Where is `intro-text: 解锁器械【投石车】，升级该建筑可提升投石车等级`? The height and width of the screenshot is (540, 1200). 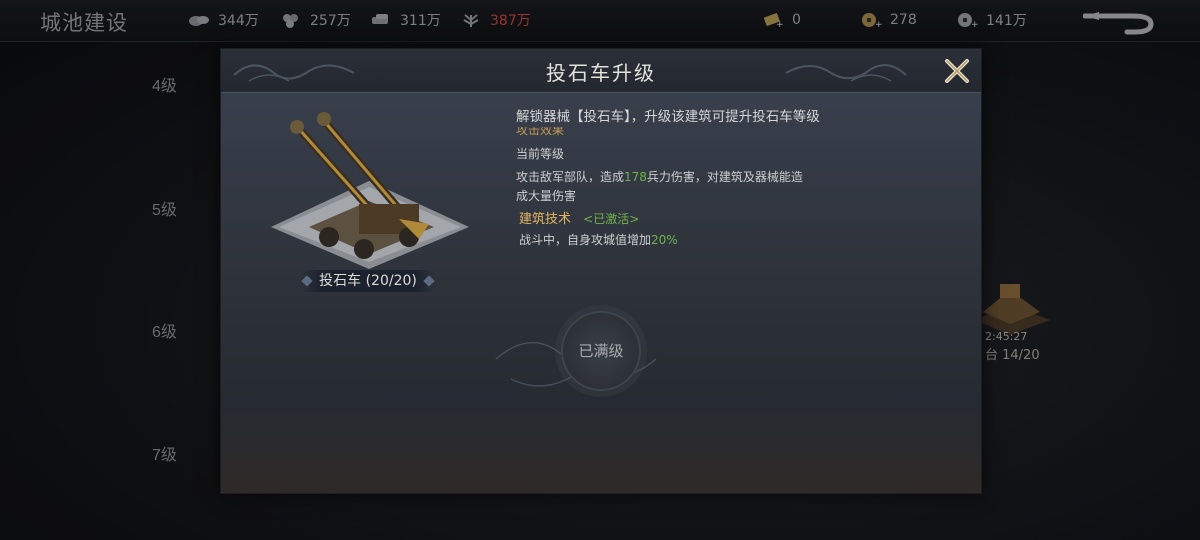
intro-text: 解锁器械【投石车】，升级该建筑可提升投石车等级 is located at coordinates (668, 117).